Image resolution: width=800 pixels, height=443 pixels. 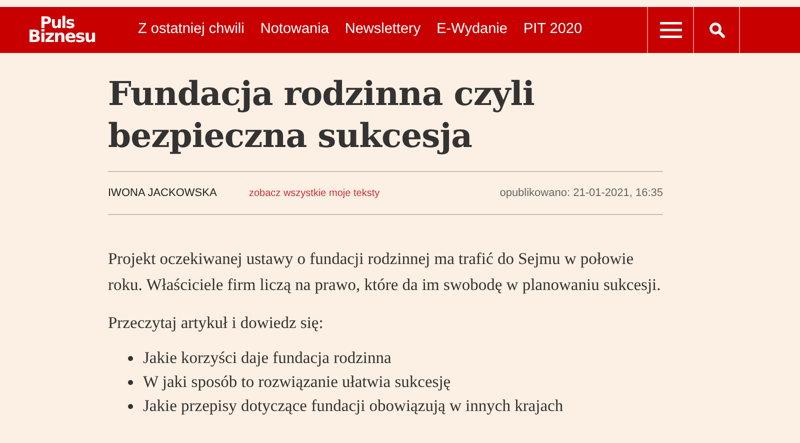 I want to click on author-name: IWONA JACKOWSKA, so click(x=163, y=193).